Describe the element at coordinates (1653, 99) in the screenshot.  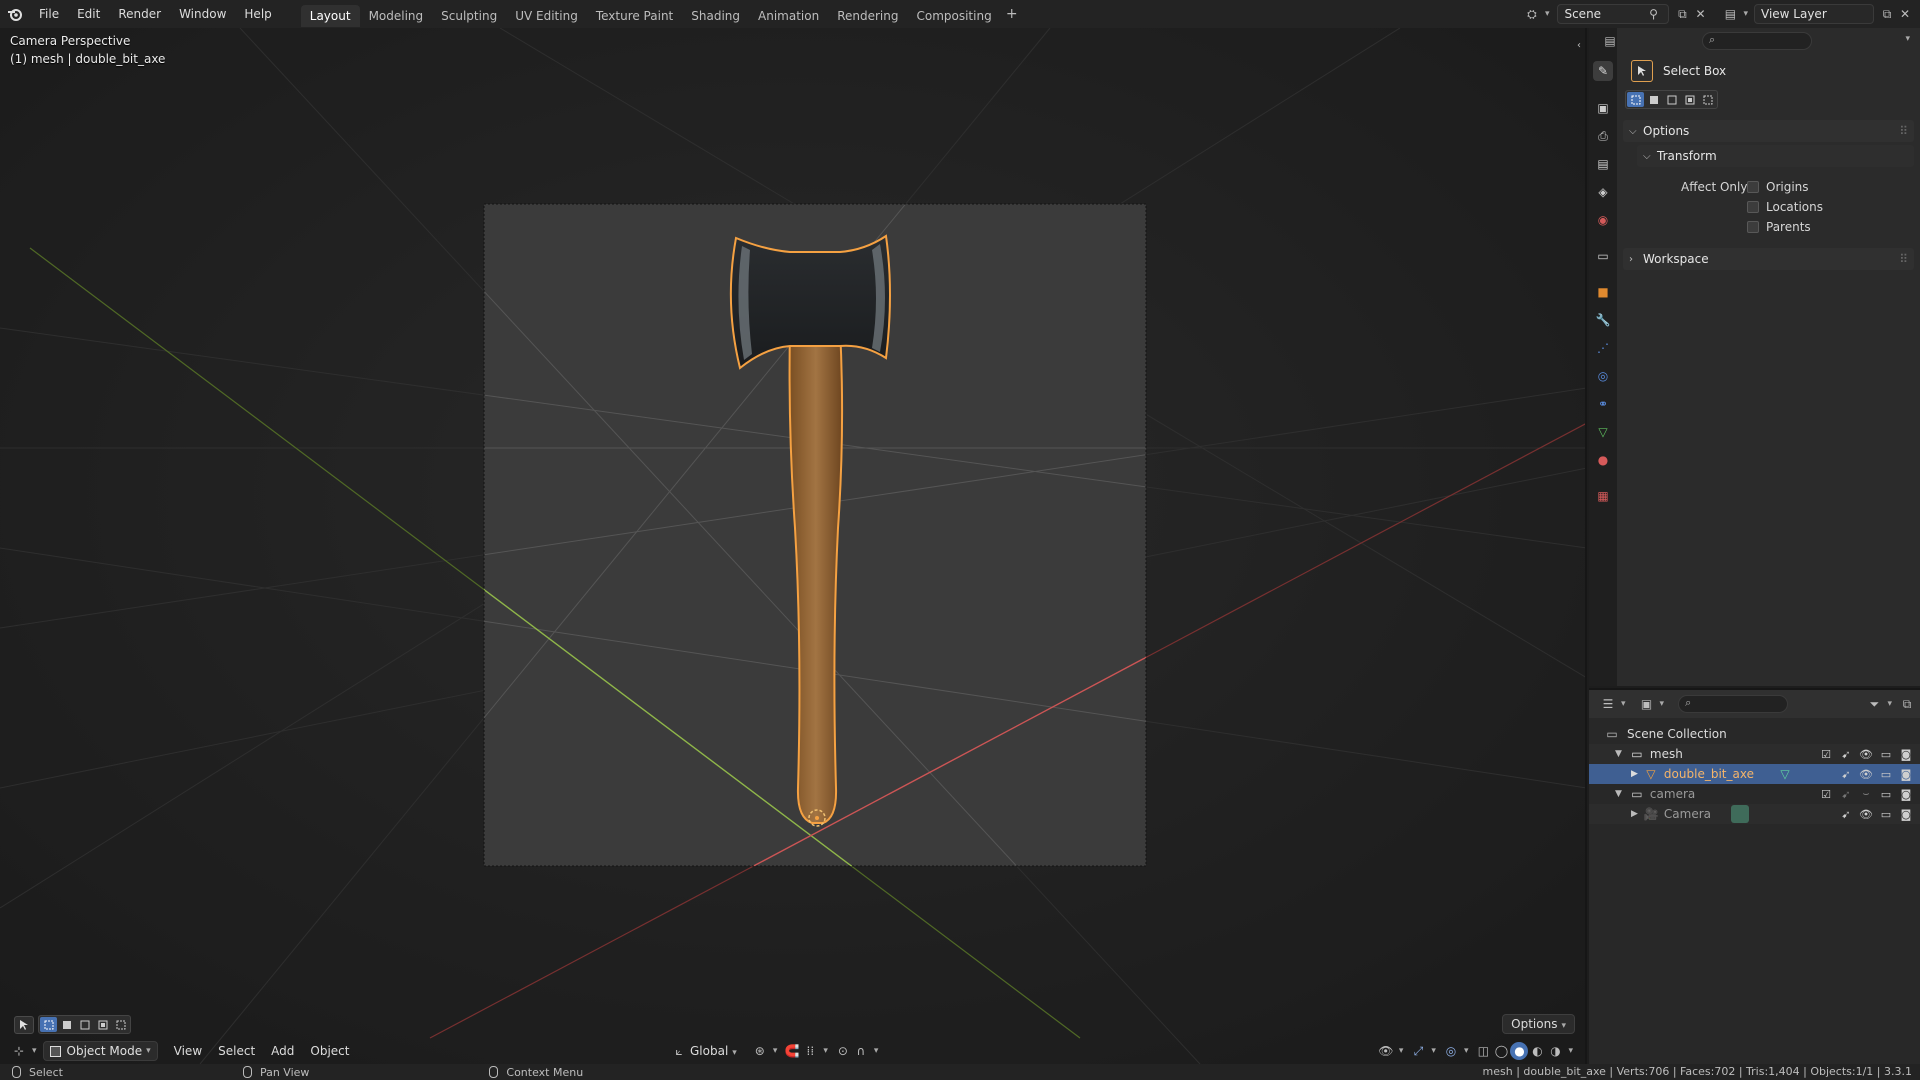
I see `select-extend-icon` at that location.